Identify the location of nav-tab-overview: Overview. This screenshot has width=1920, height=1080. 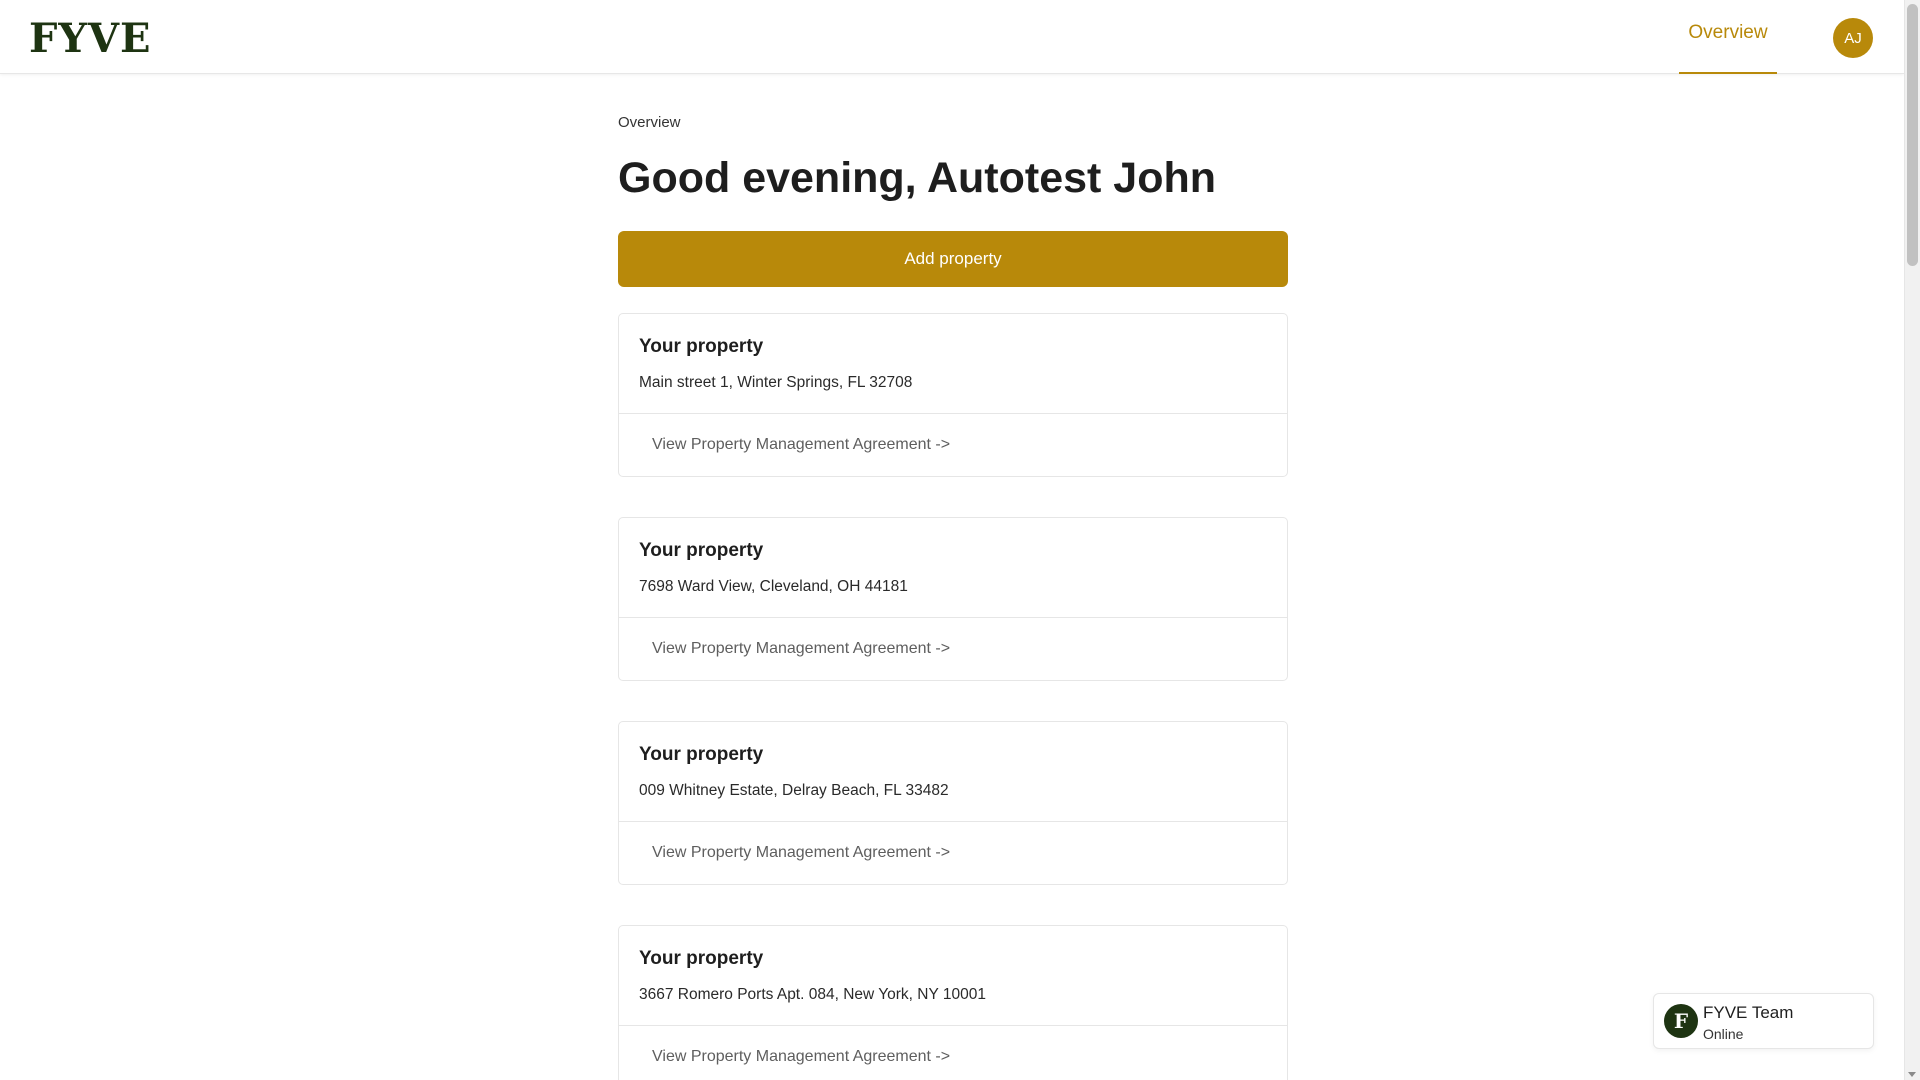
(1728, 37).